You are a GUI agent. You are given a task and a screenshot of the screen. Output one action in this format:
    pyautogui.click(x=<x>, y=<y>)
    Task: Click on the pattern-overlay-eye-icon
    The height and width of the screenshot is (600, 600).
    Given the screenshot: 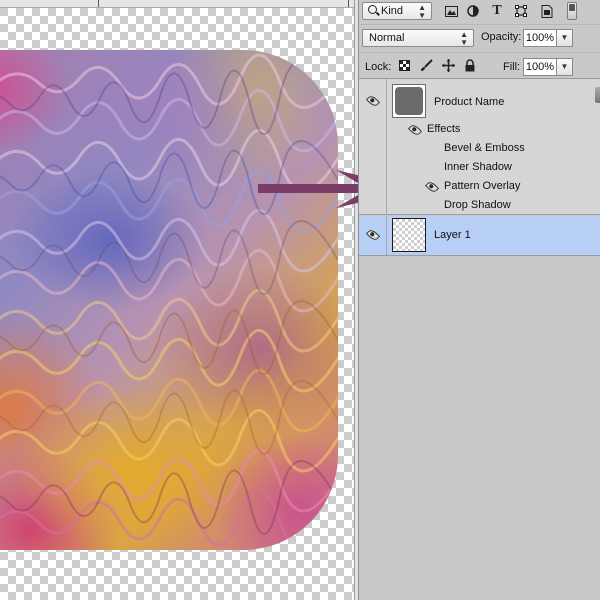 What is the action you would take?
    pyautogui.click(x=432, y=187)
    